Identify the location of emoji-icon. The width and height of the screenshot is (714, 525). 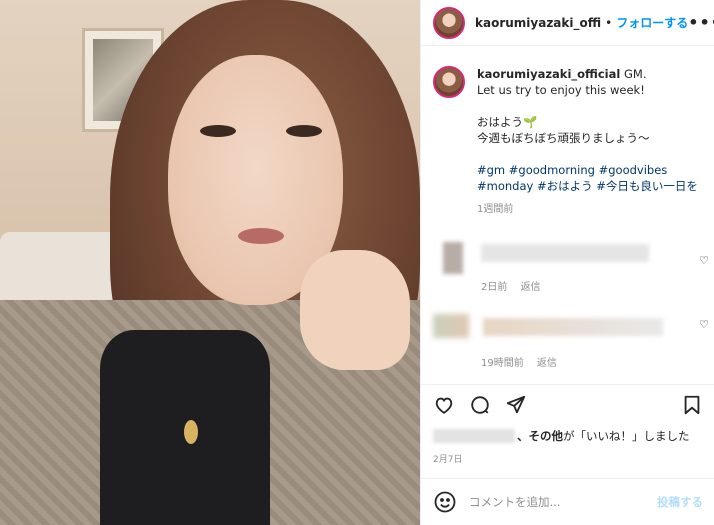
(445, 502).